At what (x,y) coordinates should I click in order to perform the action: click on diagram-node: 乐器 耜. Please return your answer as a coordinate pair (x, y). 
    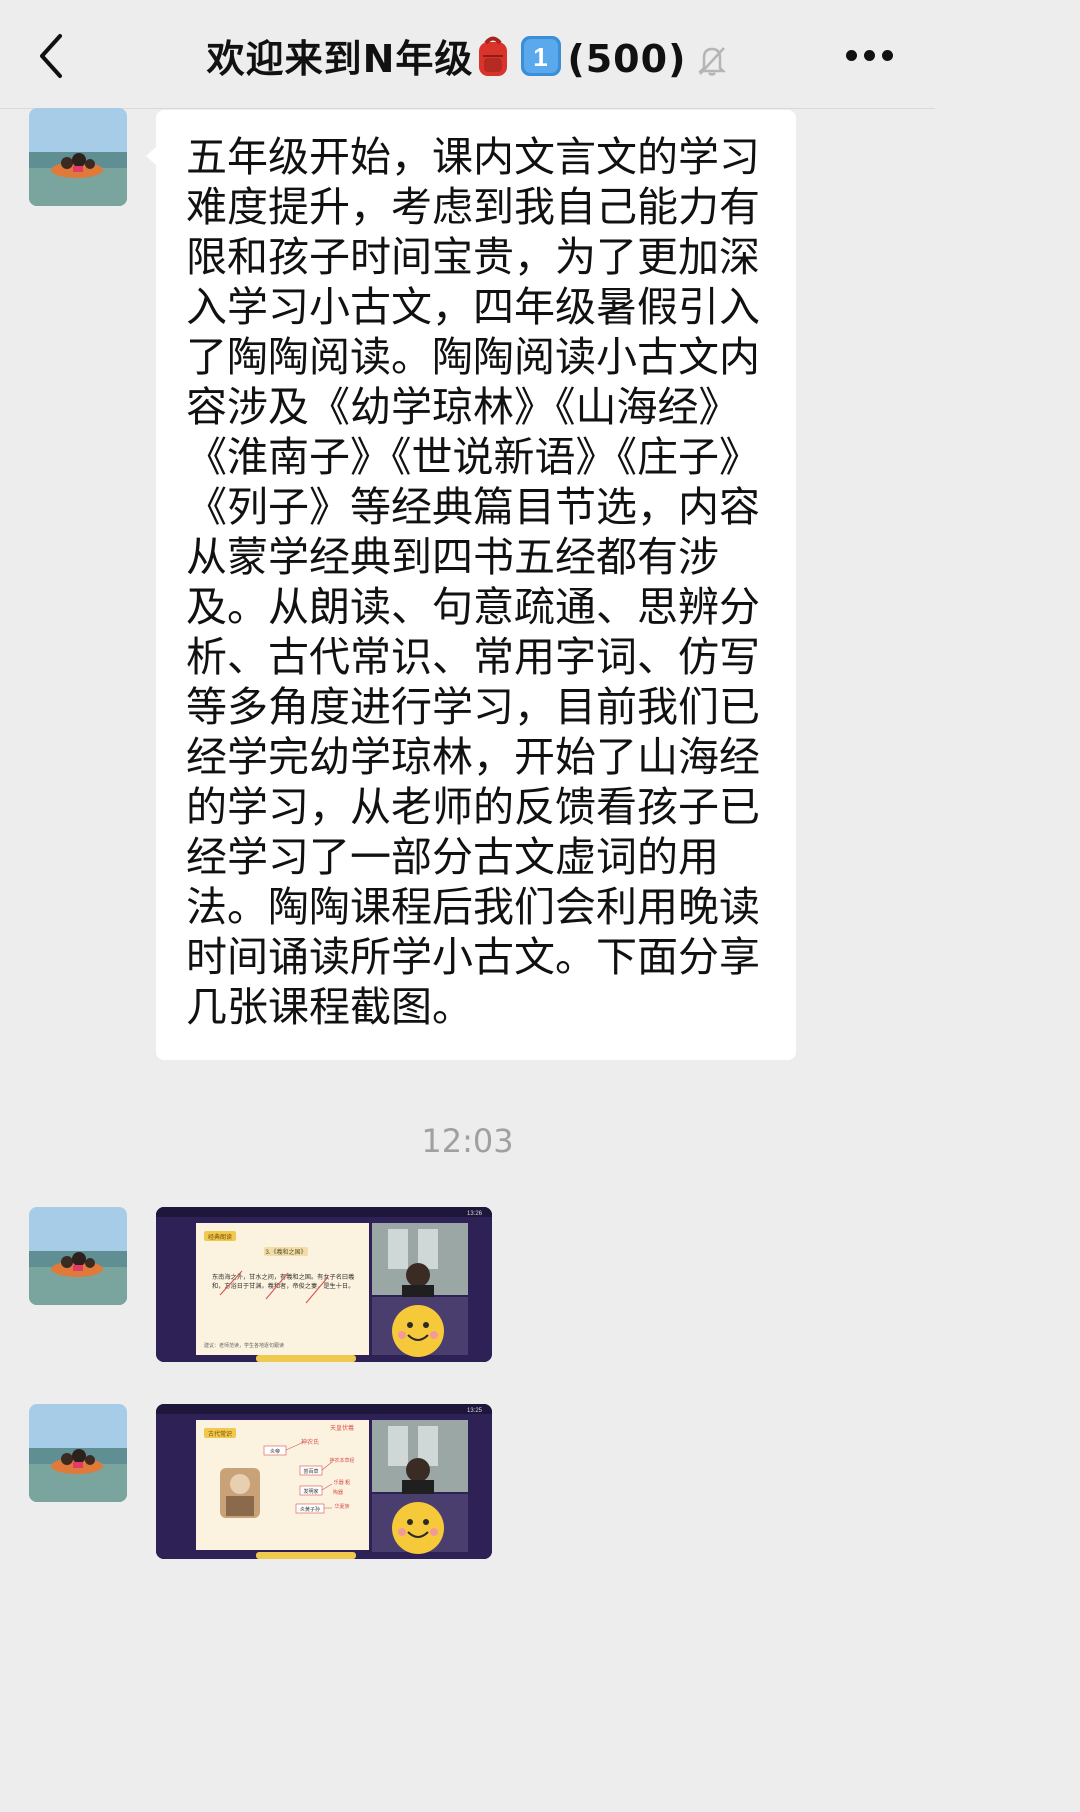
    Looking at the image, I should click on (342, 1482).